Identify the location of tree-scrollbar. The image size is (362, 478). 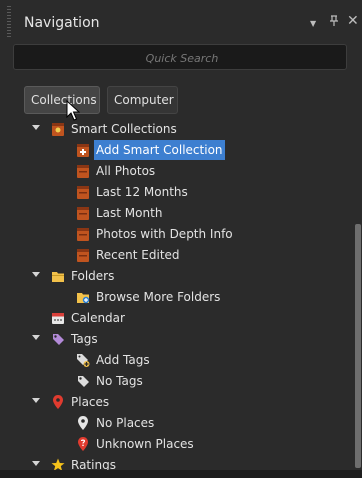
(358, 294).